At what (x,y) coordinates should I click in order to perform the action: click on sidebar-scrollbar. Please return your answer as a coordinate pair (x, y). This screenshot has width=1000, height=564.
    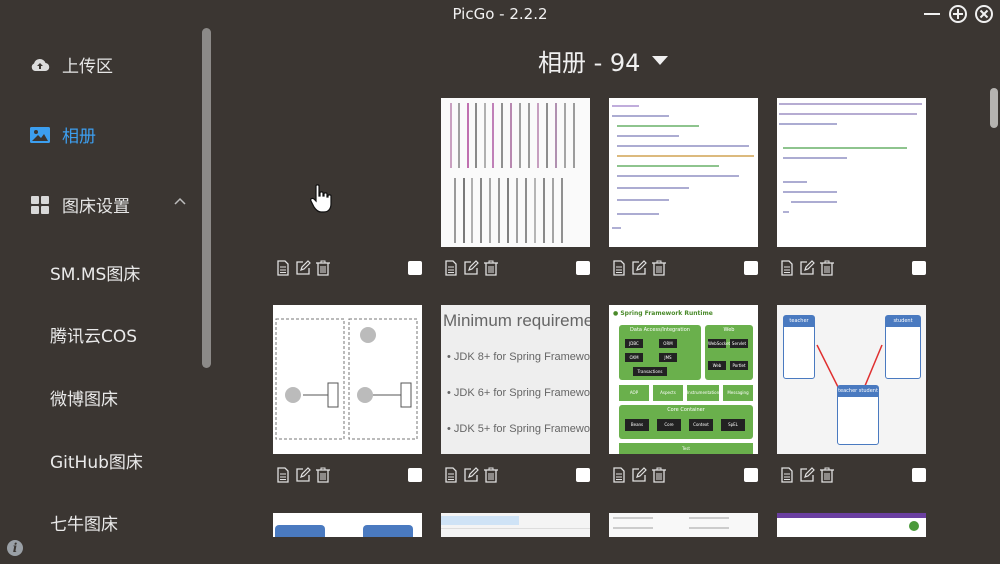
    Looking at the image, I should click on (206, 198).